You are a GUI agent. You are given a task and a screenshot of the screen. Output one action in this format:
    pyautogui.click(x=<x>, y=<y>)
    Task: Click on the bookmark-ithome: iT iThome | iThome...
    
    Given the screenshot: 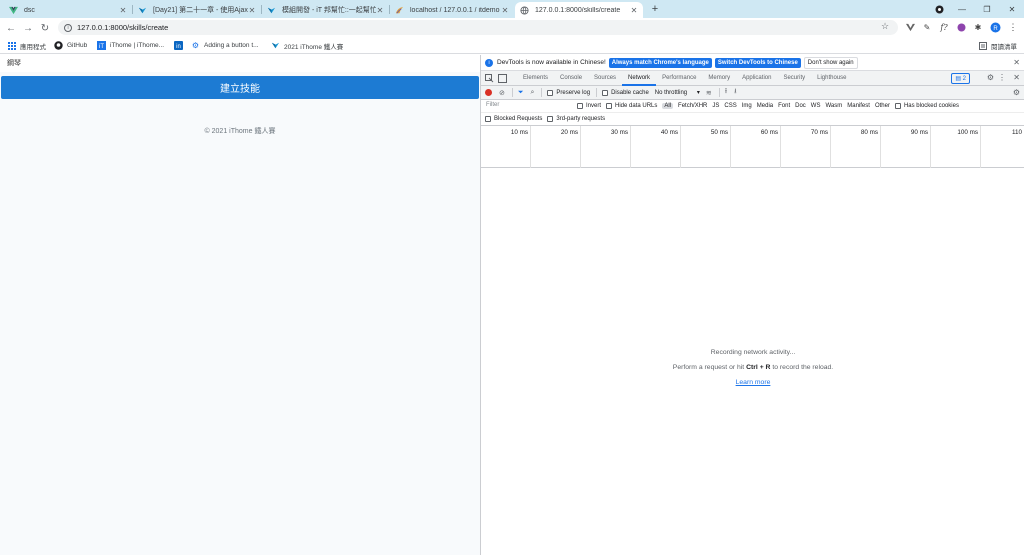 What is the action you would take?
    pyautogui.click(x=130, y=45)
    